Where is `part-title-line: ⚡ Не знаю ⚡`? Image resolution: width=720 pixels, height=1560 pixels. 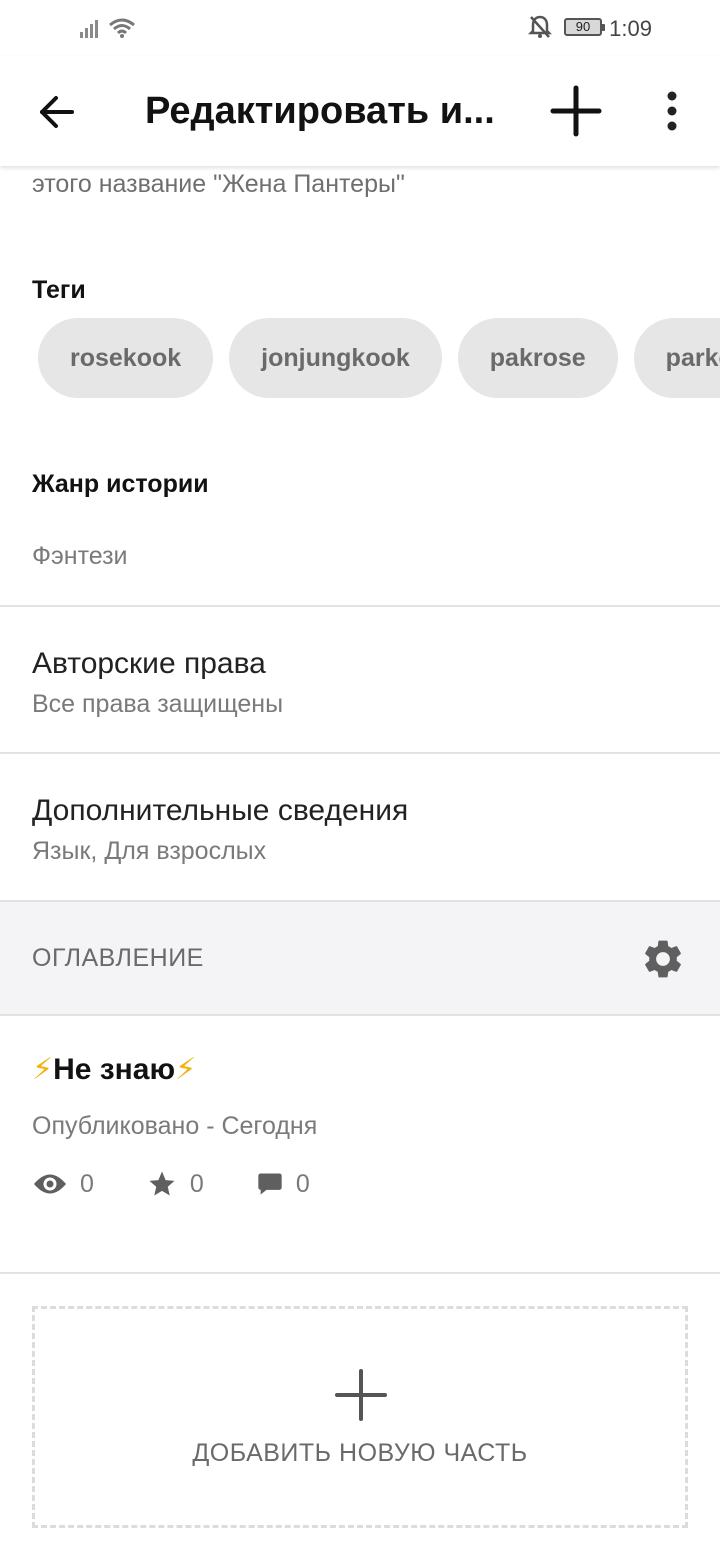 part-title-line: ⚡ Не знаю ⚡ is located at coordinates (114, 1069).